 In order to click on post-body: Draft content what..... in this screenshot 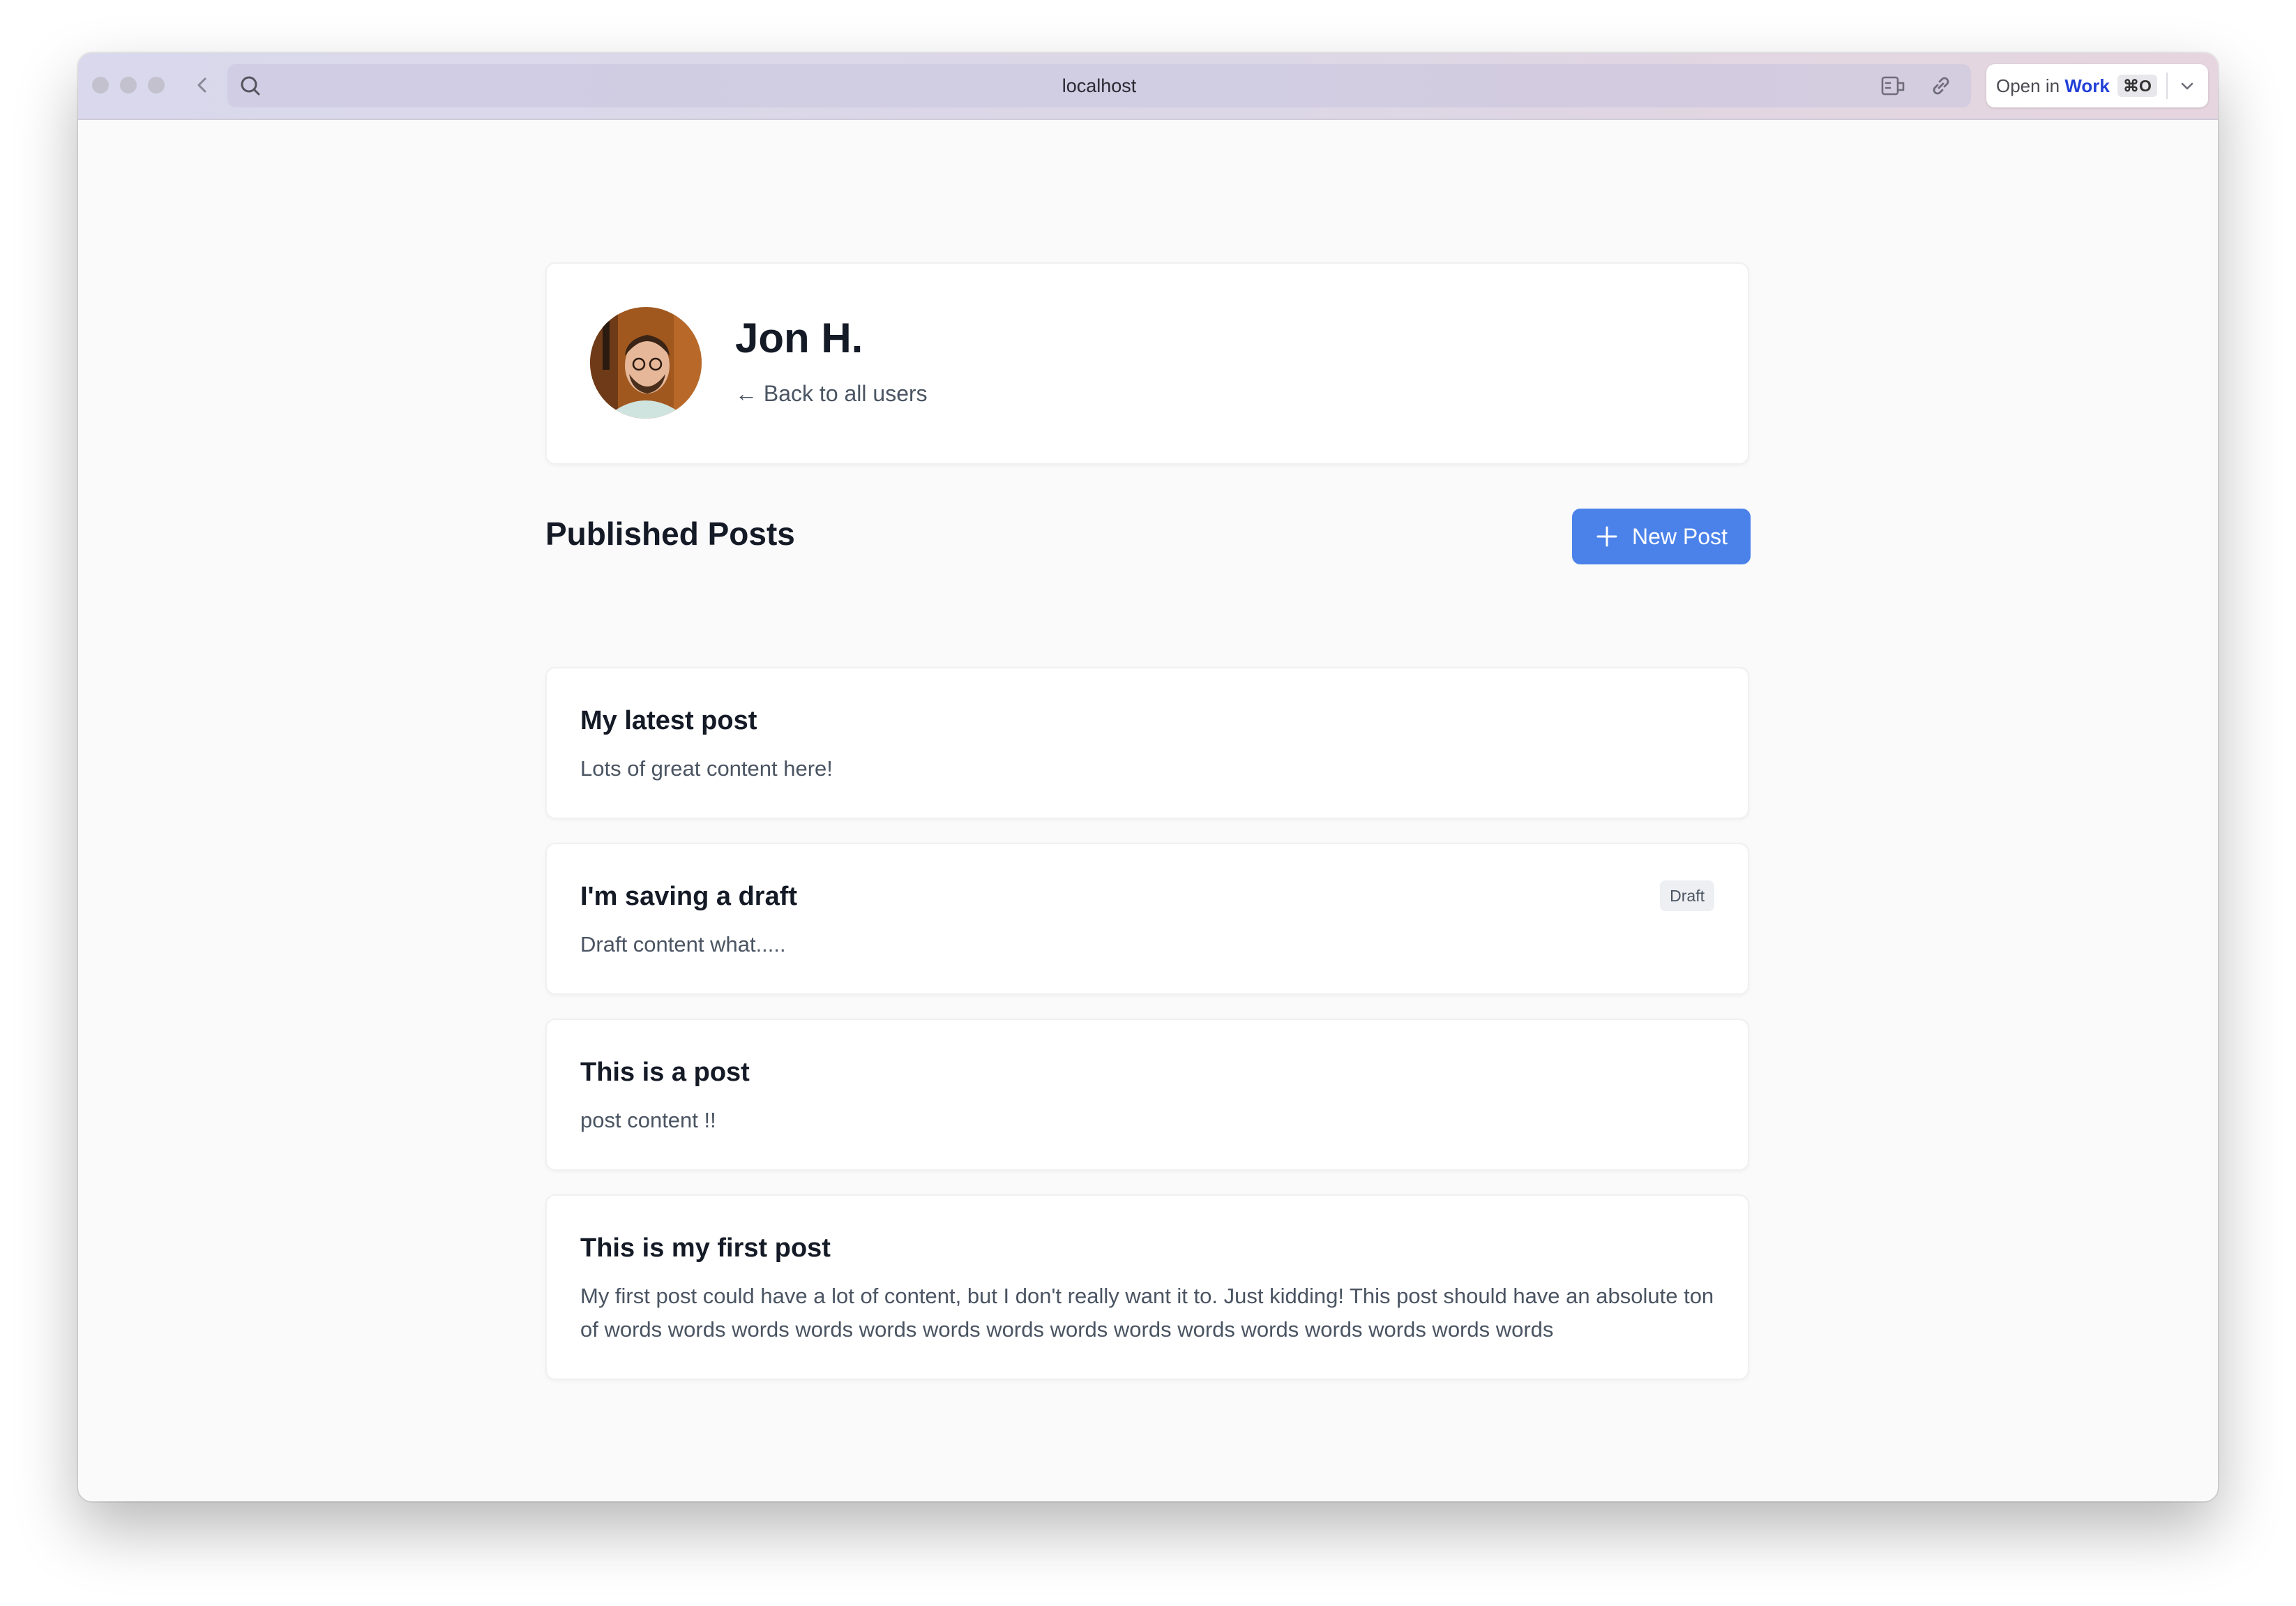, I will do `click(683, 944)`.